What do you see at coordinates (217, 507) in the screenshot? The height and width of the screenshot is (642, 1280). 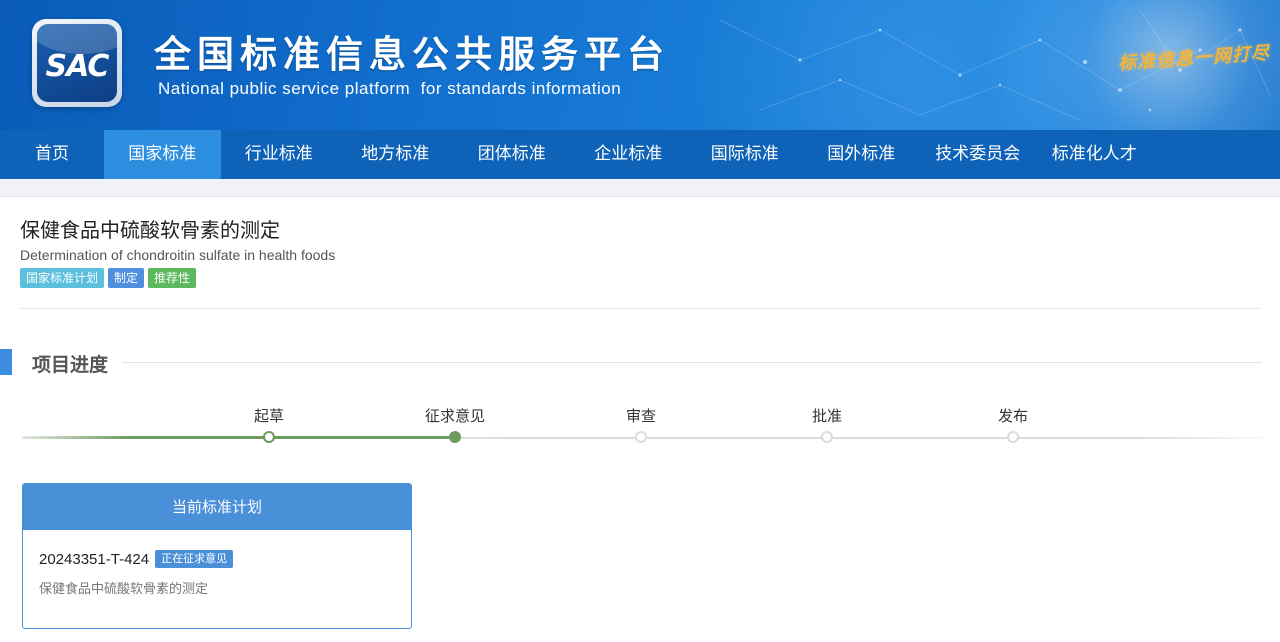 I see `card-header: 当前标准计划` at bounding box center [217, 507].